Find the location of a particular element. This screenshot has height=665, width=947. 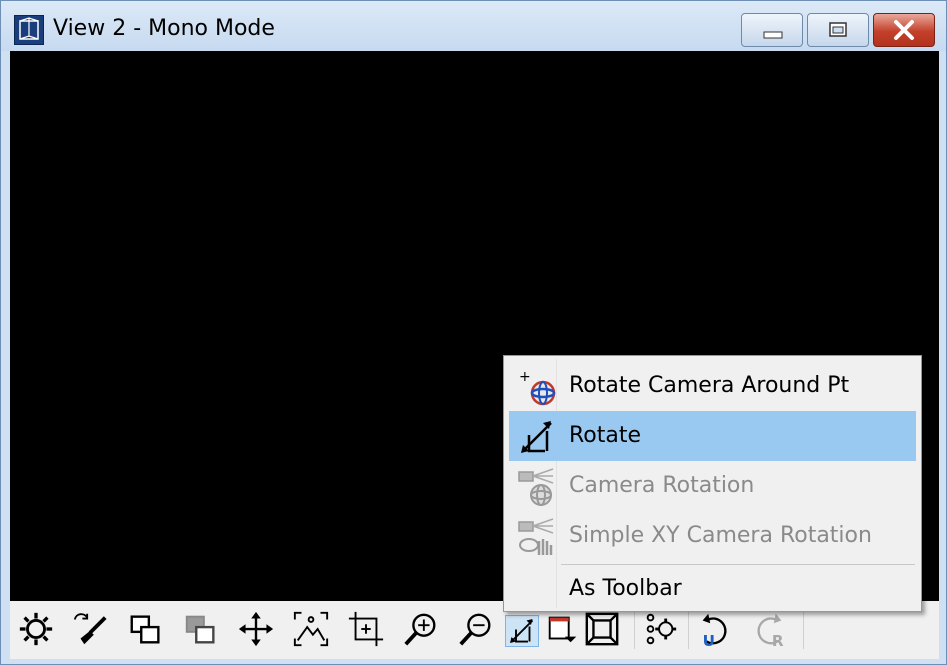

dropdown-icon is located at coordinates (562, 629).